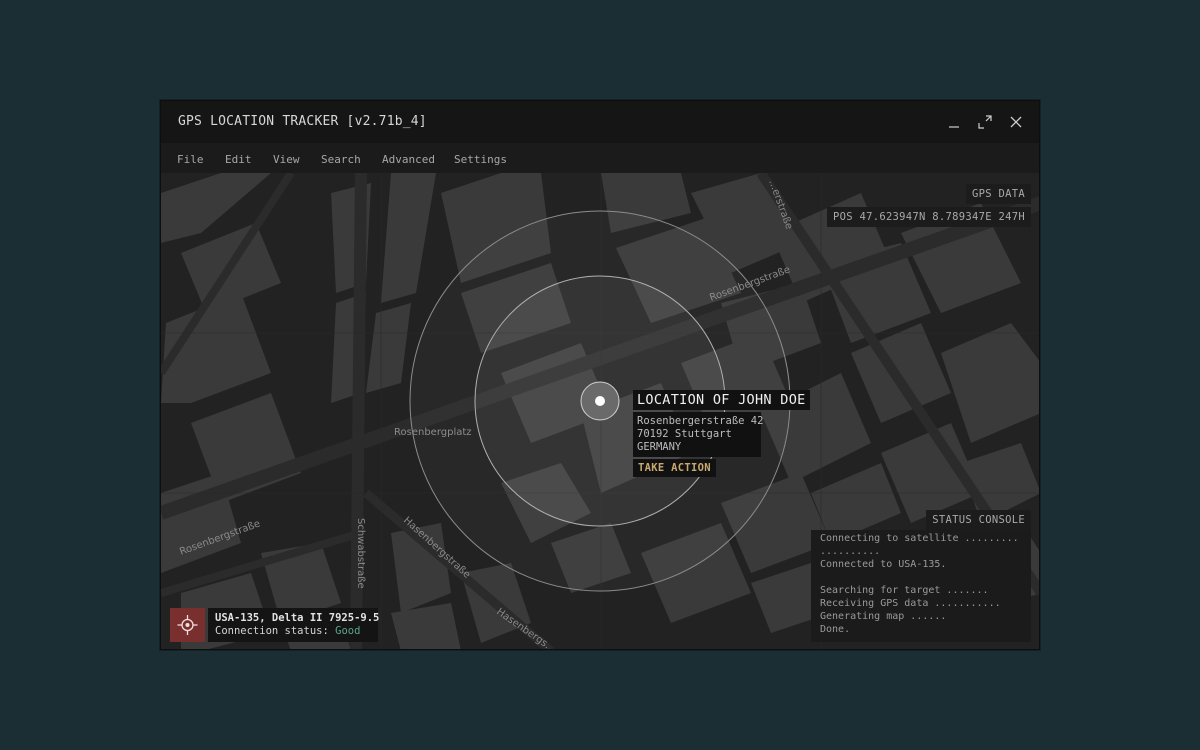 This screenshot has width=1200, height=750. I want to click on status-console-label: STATUS CONSOLE, so click(978, 520).